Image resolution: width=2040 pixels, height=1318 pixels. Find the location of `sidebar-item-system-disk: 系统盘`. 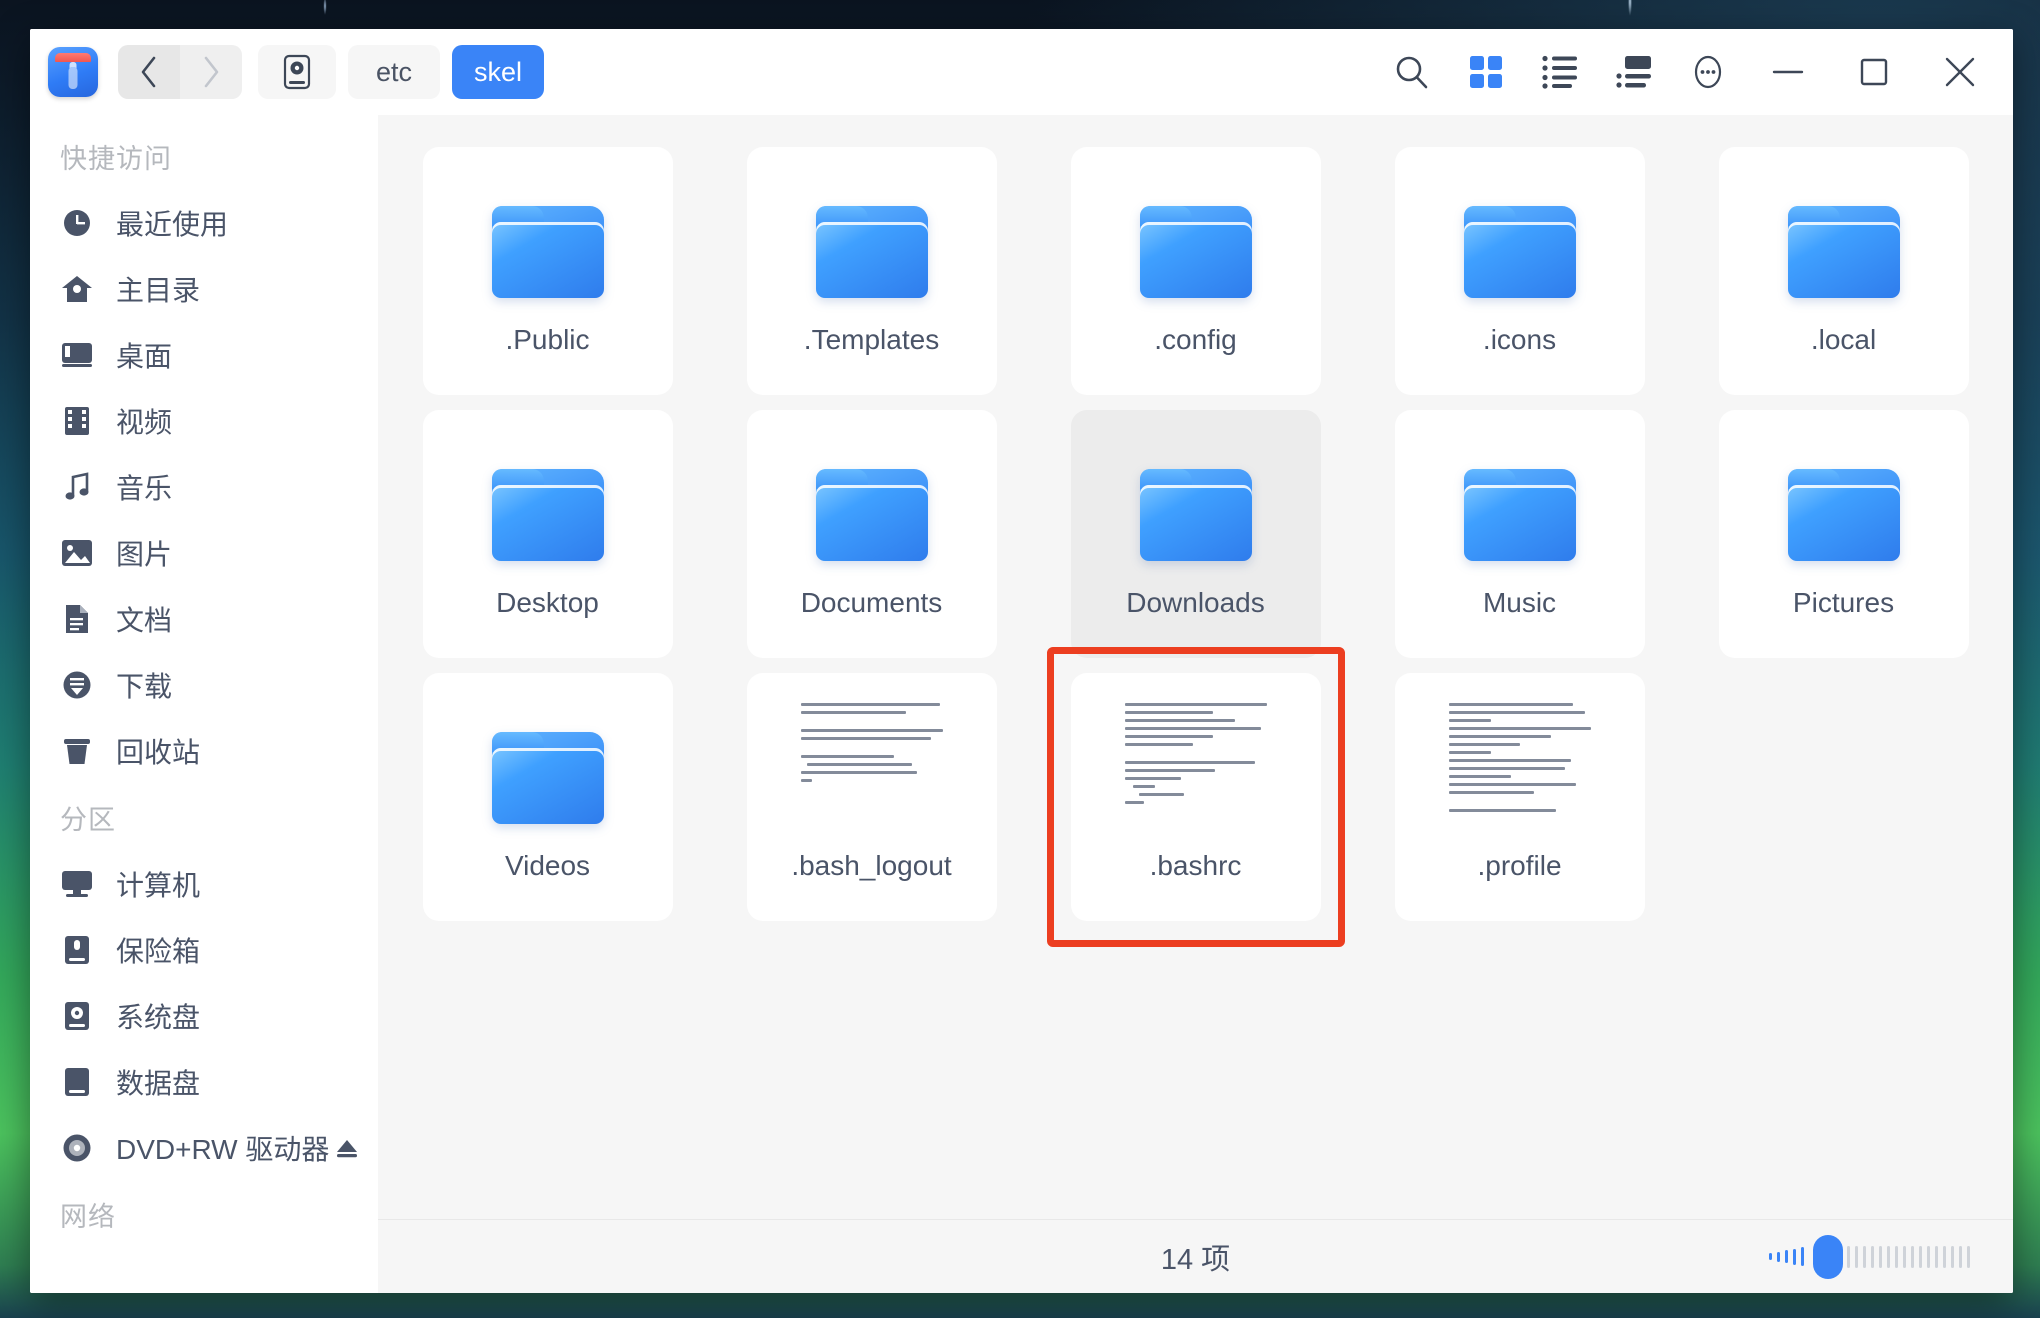

sidebar-item-system-disk: 系统盘 is located at coordinates (204, 1016).